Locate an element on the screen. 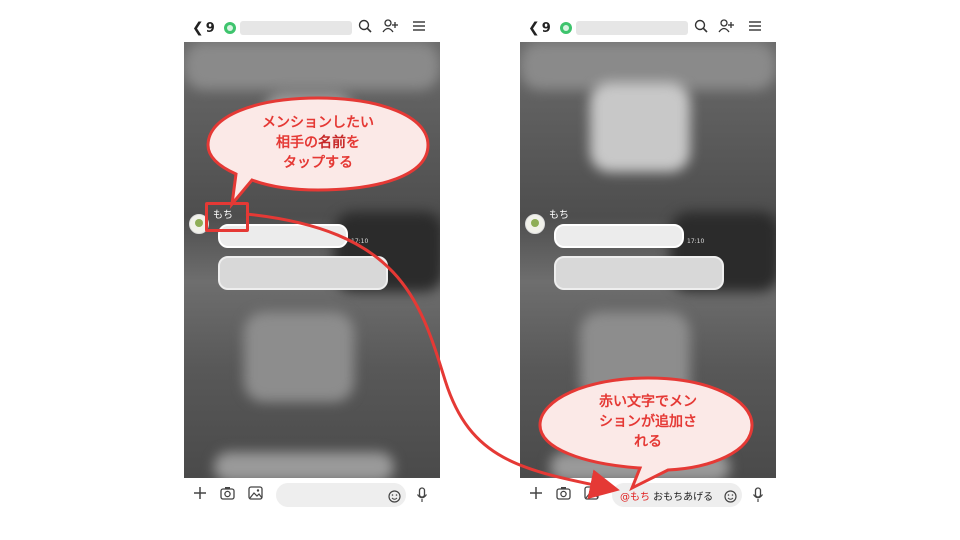 The width and height of the screenshot is (960, 540). callout-text-left: メンションしたい 相手の名前を タップする is located at coordinates (318, 143).